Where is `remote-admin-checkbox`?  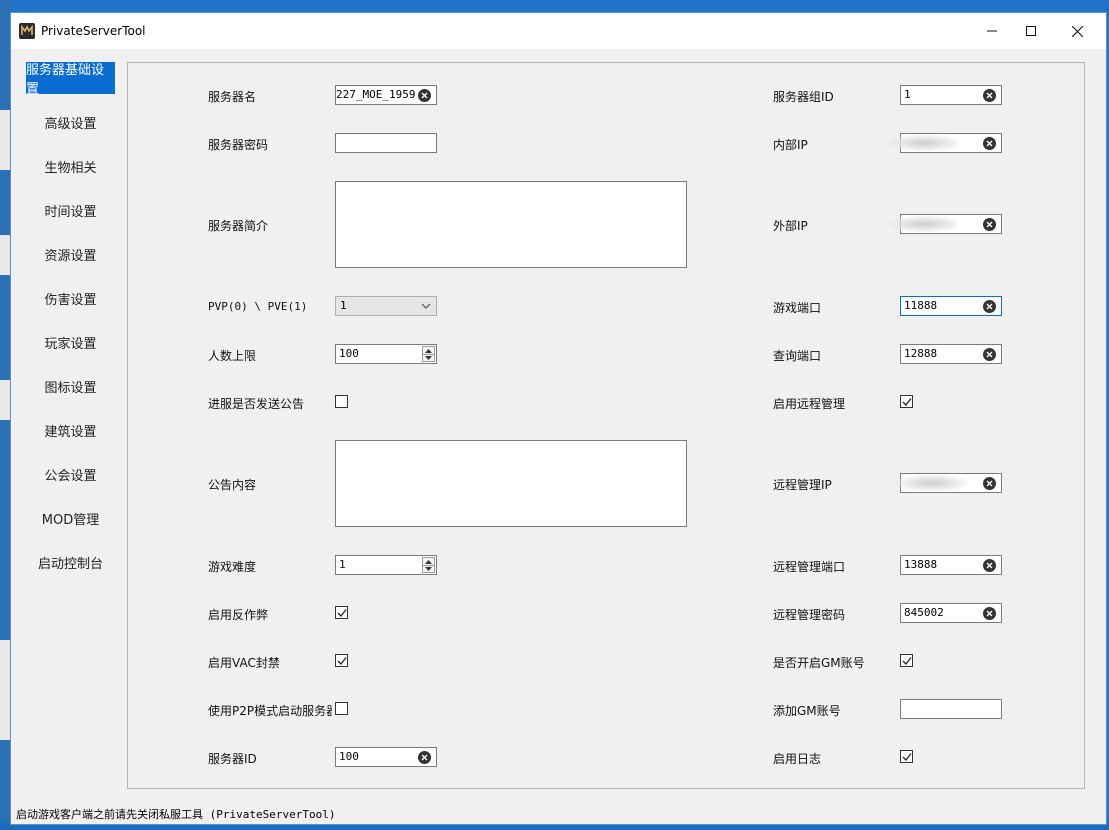
remote-admin-checkbox is located at coordinates (906, 401).